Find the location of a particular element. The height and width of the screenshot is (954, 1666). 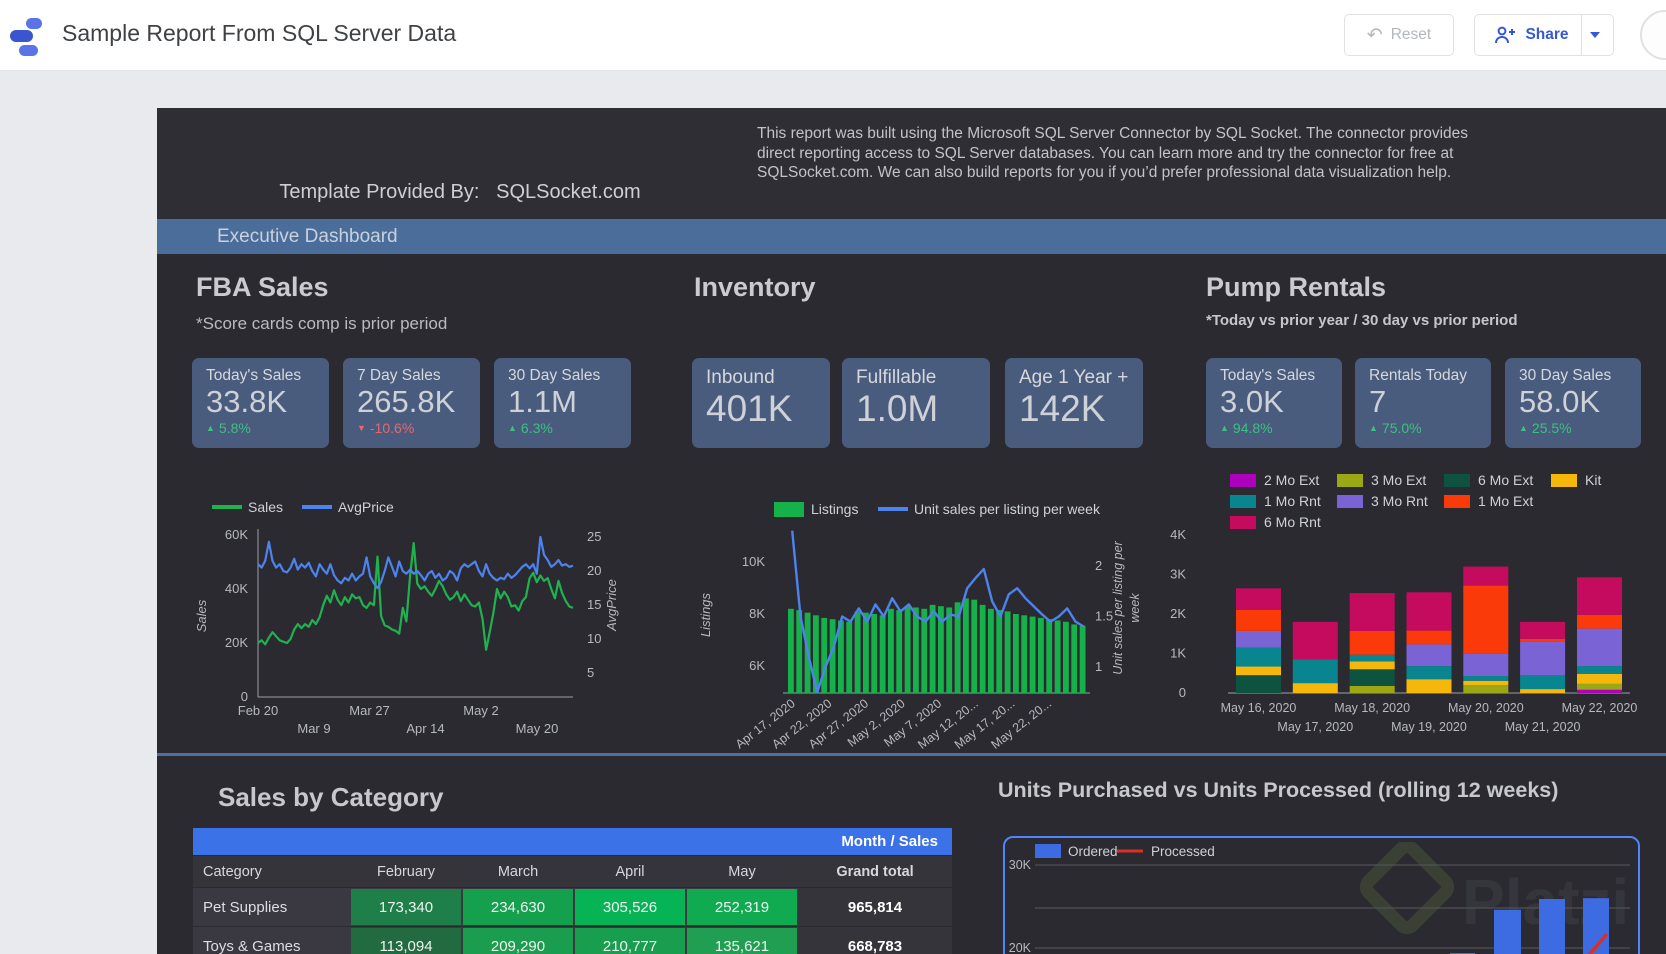

inventory-title: Inventory is located at coordinates (755, 287).